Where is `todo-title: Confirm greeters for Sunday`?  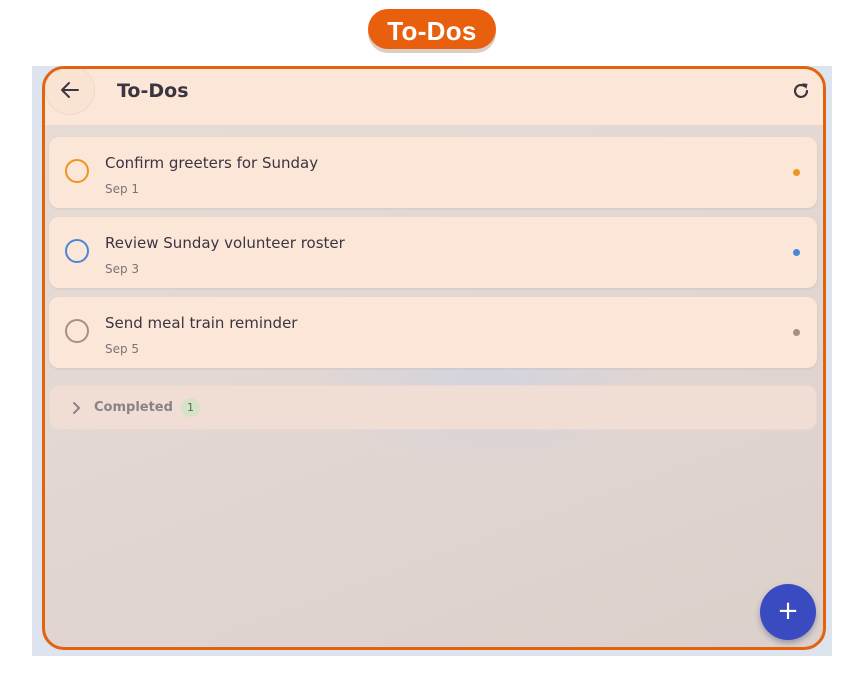 todo-title: Confirm greeters for Sunday is located at coordinates (212, 163).